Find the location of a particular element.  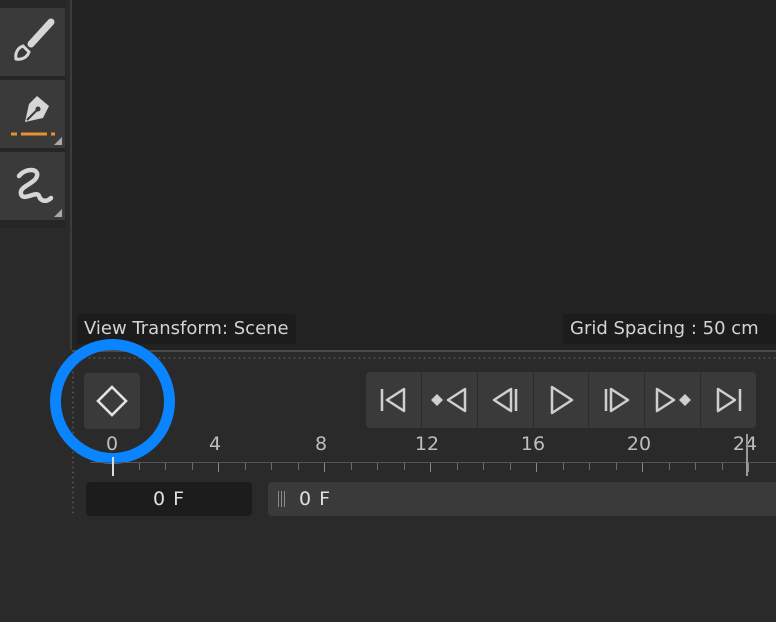

next-keyframe-button is located at coordinates (673, 400).